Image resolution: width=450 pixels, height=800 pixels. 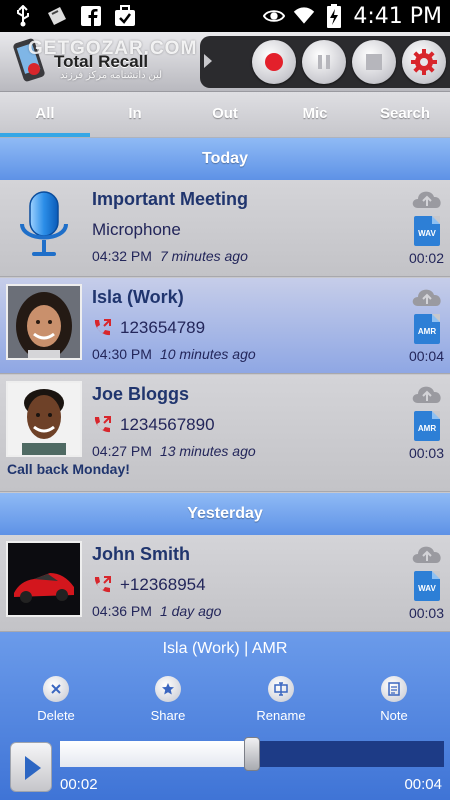 What do you see at coordinates (31, 767) in the screenshot?
I see `play-button` at bounding box center [31, 767].